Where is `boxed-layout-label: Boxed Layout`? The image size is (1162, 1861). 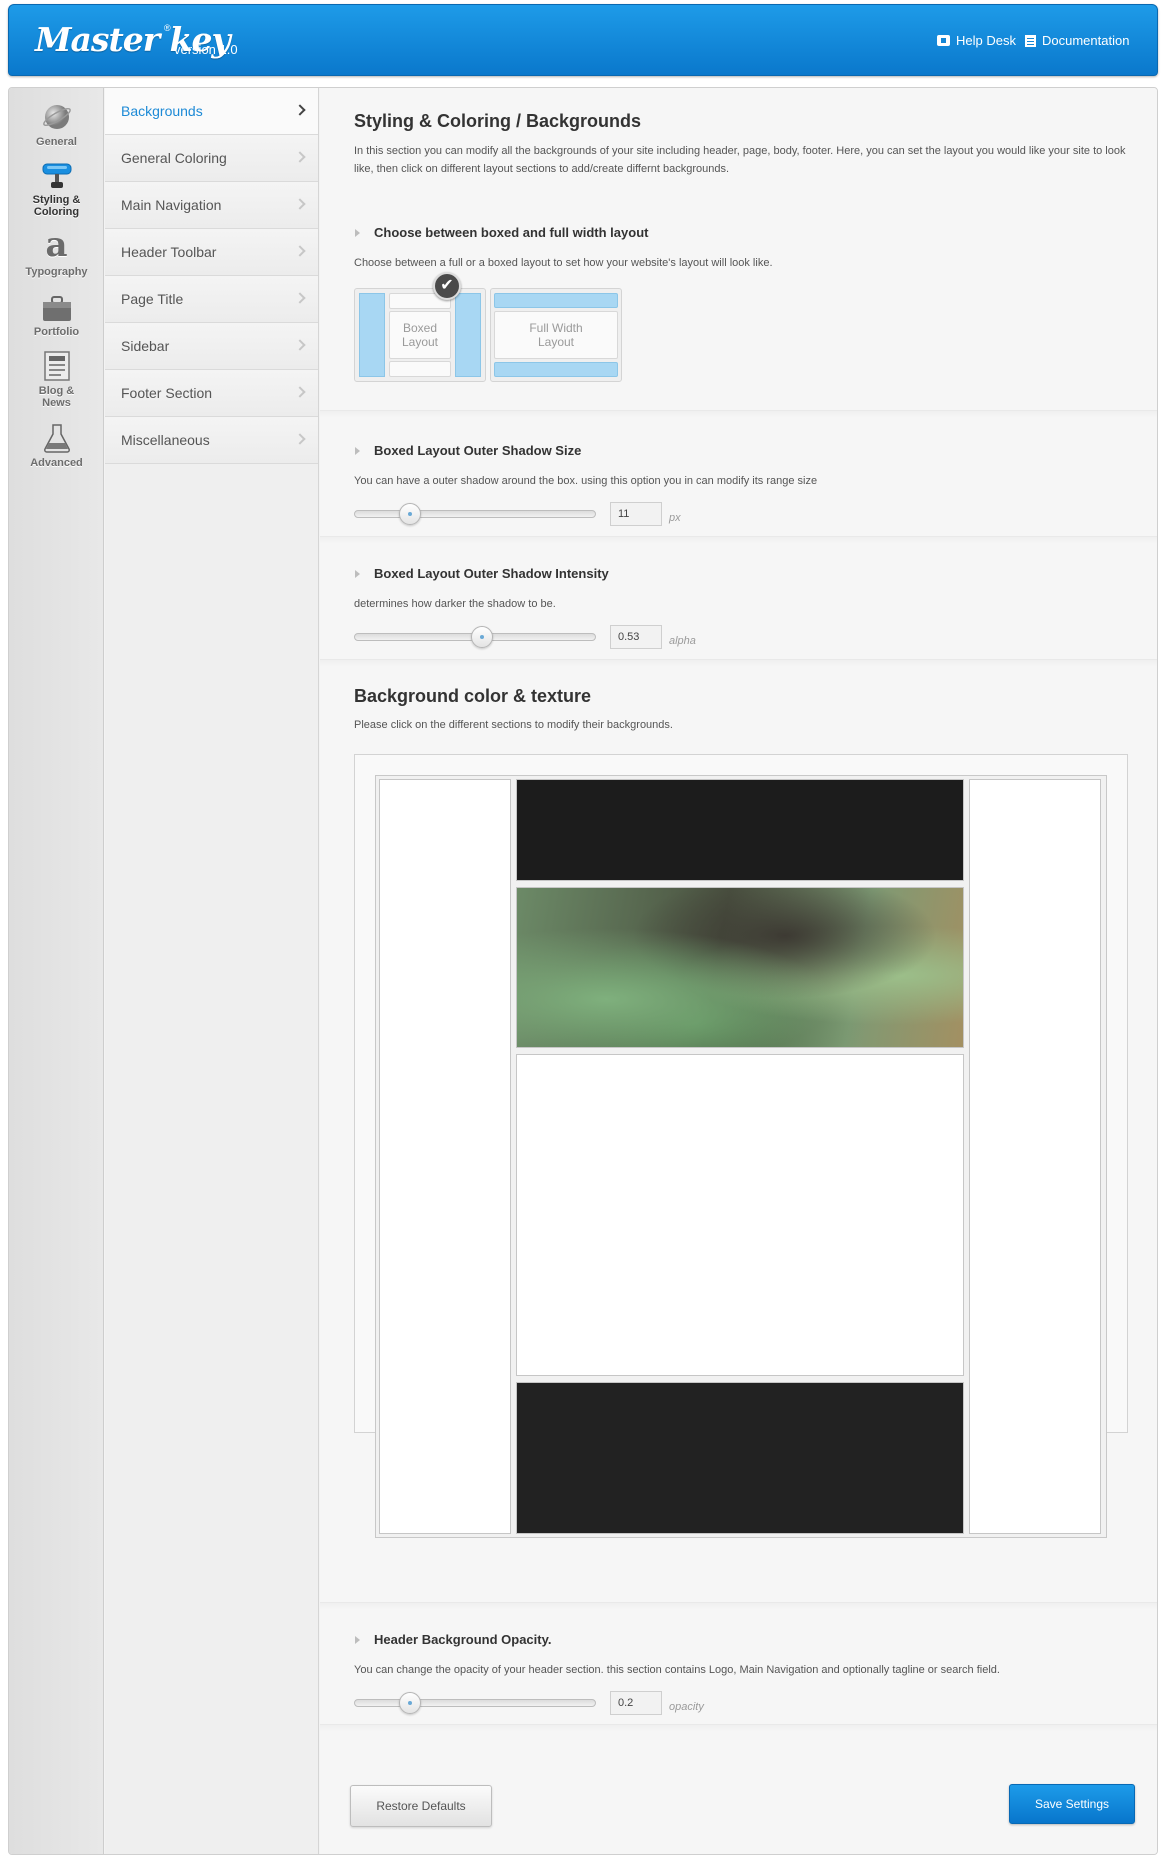
boxed-layout-label: Boxed Layout is located at coordinates (420, 335).